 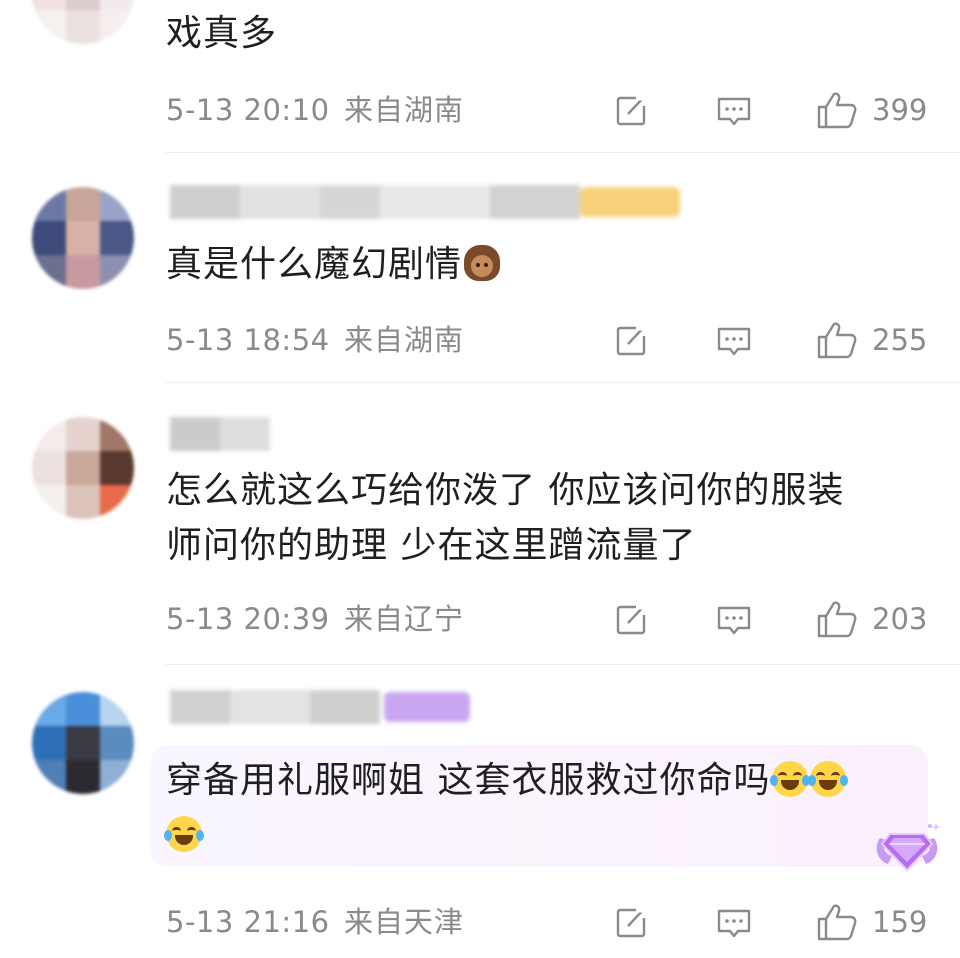 I want to click on comment-text: 怎么就这么巧给你泼了 你应该问你的服装 师问你的助理 少在这里蹭流量了, so click(x=543, y=518).